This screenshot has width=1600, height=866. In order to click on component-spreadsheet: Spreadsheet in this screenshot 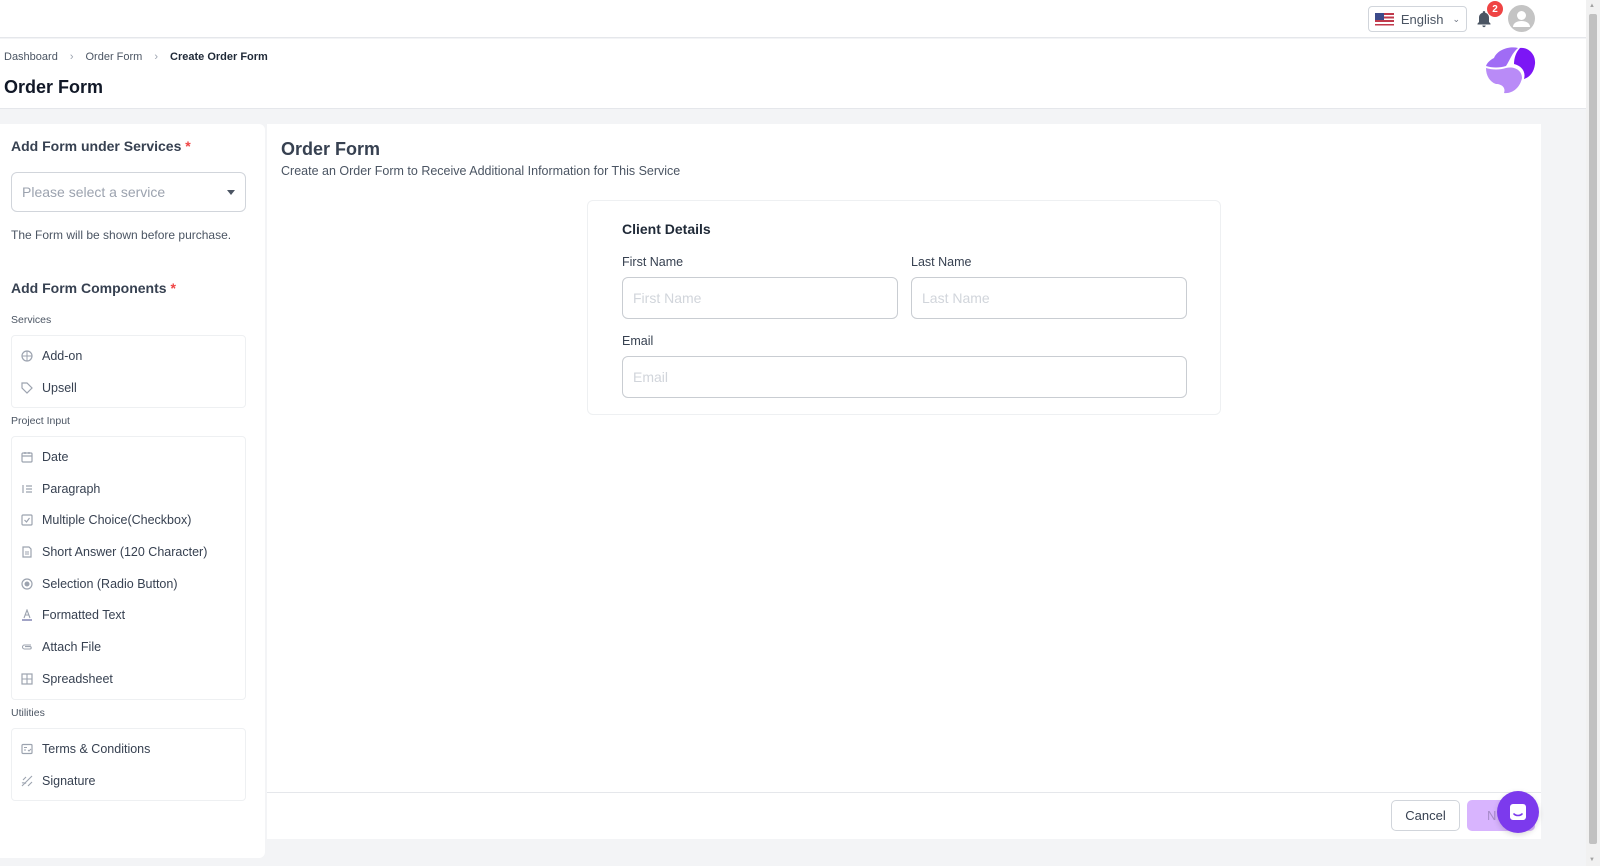, I will do `click(128, 679)`.